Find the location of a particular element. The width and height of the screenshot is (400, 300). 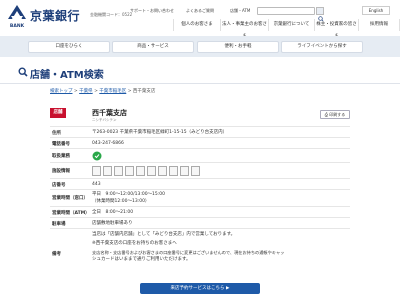

cane-holder-icon is located at coordinates (195, 171).